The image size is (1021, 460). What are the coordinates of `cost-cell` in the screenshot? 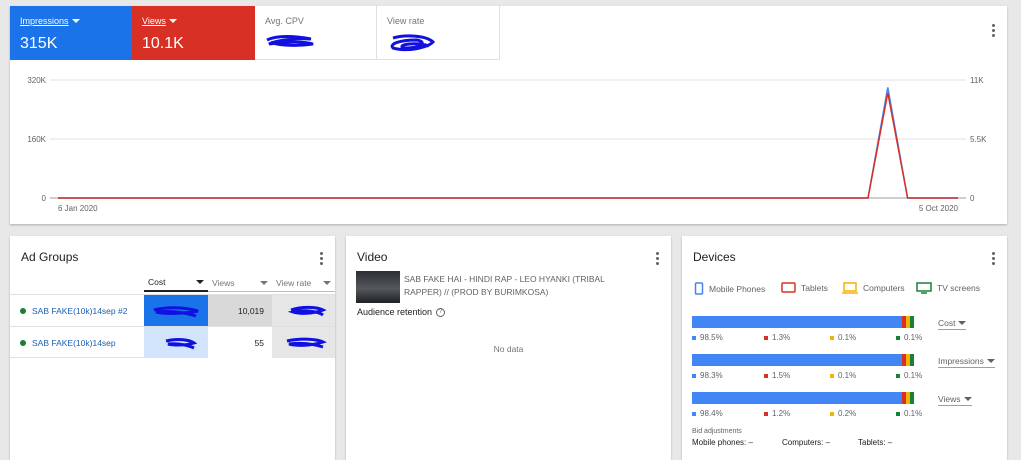 It's located at (176, 342).